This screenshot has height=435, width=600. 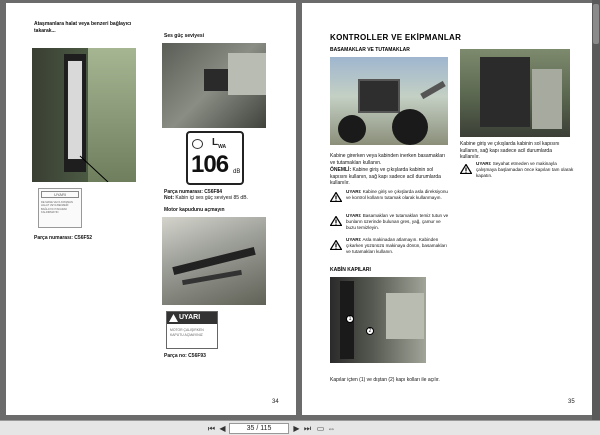 What do you see at coordinates (596, 210) in the screenshot?
I see `vertical-scrollbar` at bounding box center [596, 210].